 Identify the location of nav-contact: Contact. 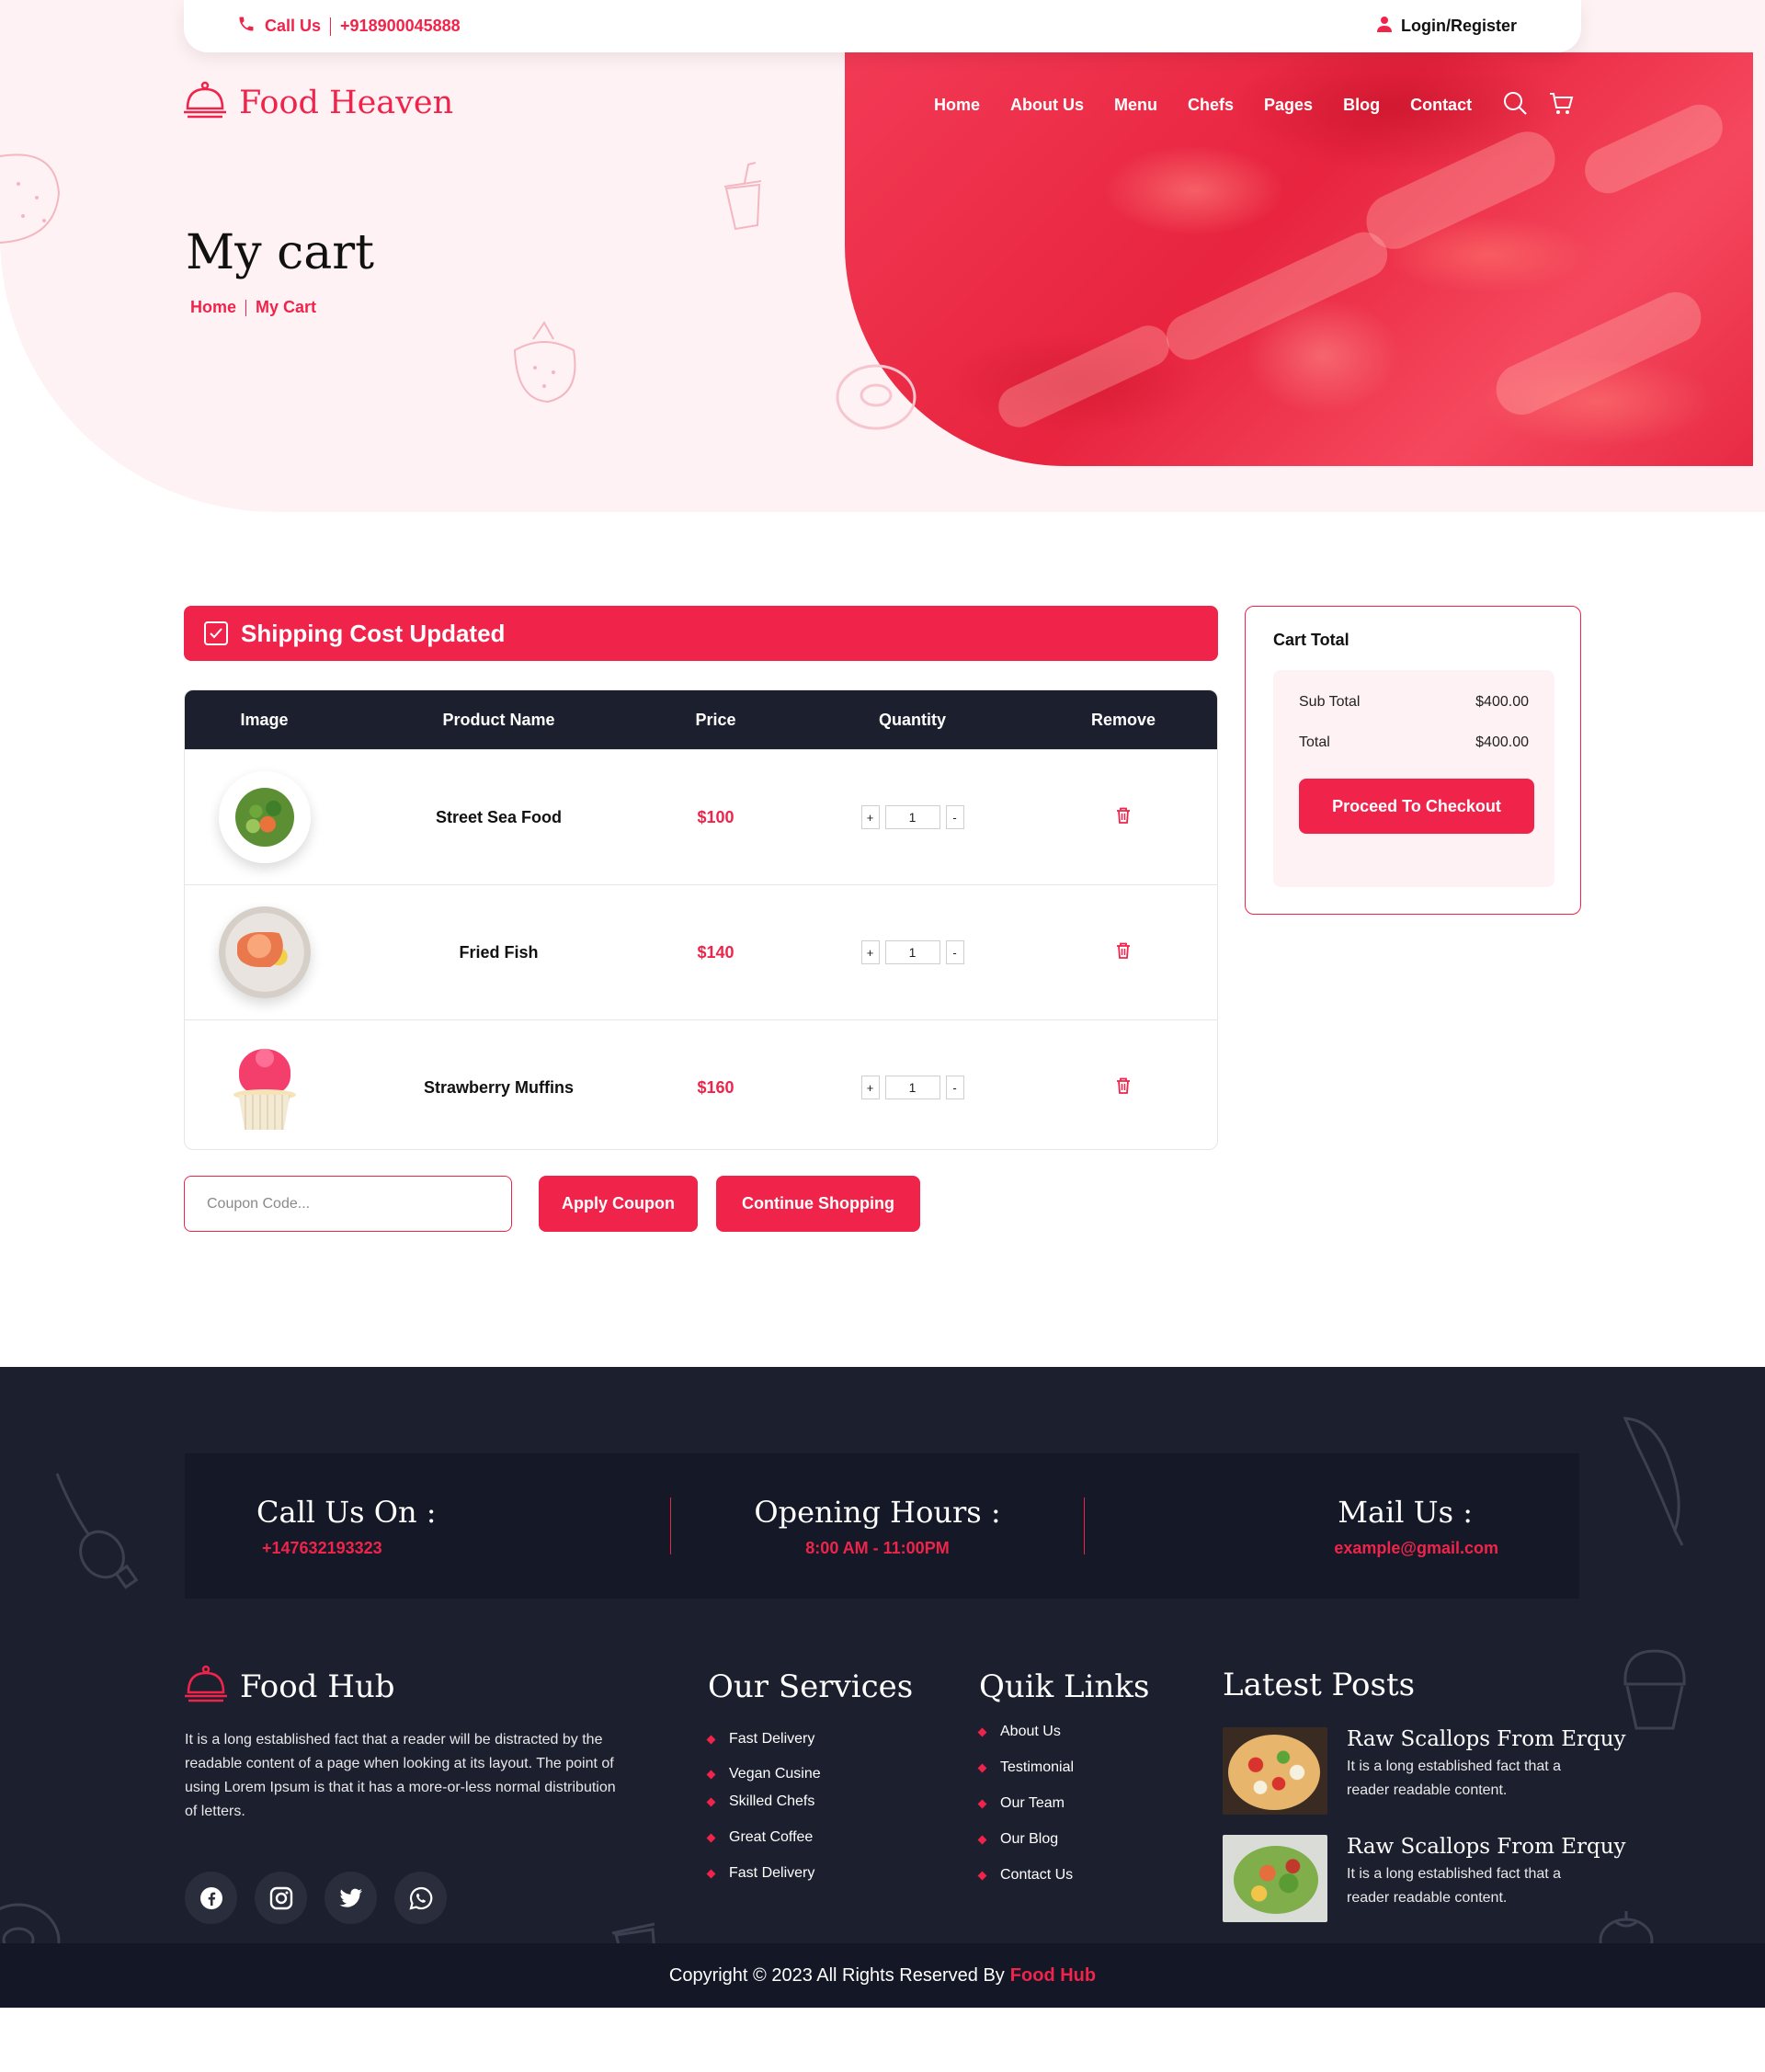
(1441, 105).